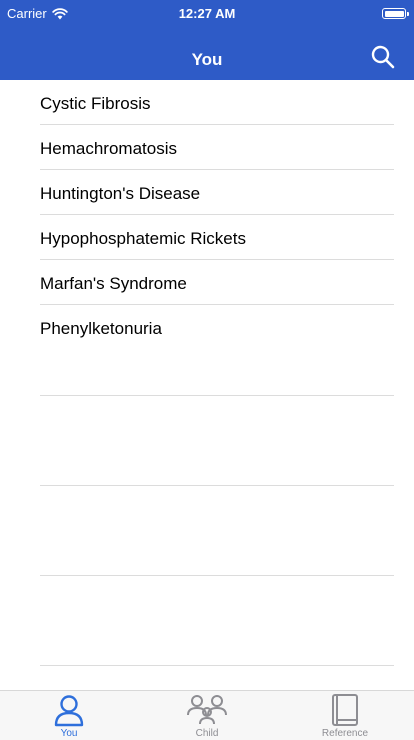 This screenshot has height=740, width=414. I want to click on tab-bar: You Child Reference, so click(207, 715).